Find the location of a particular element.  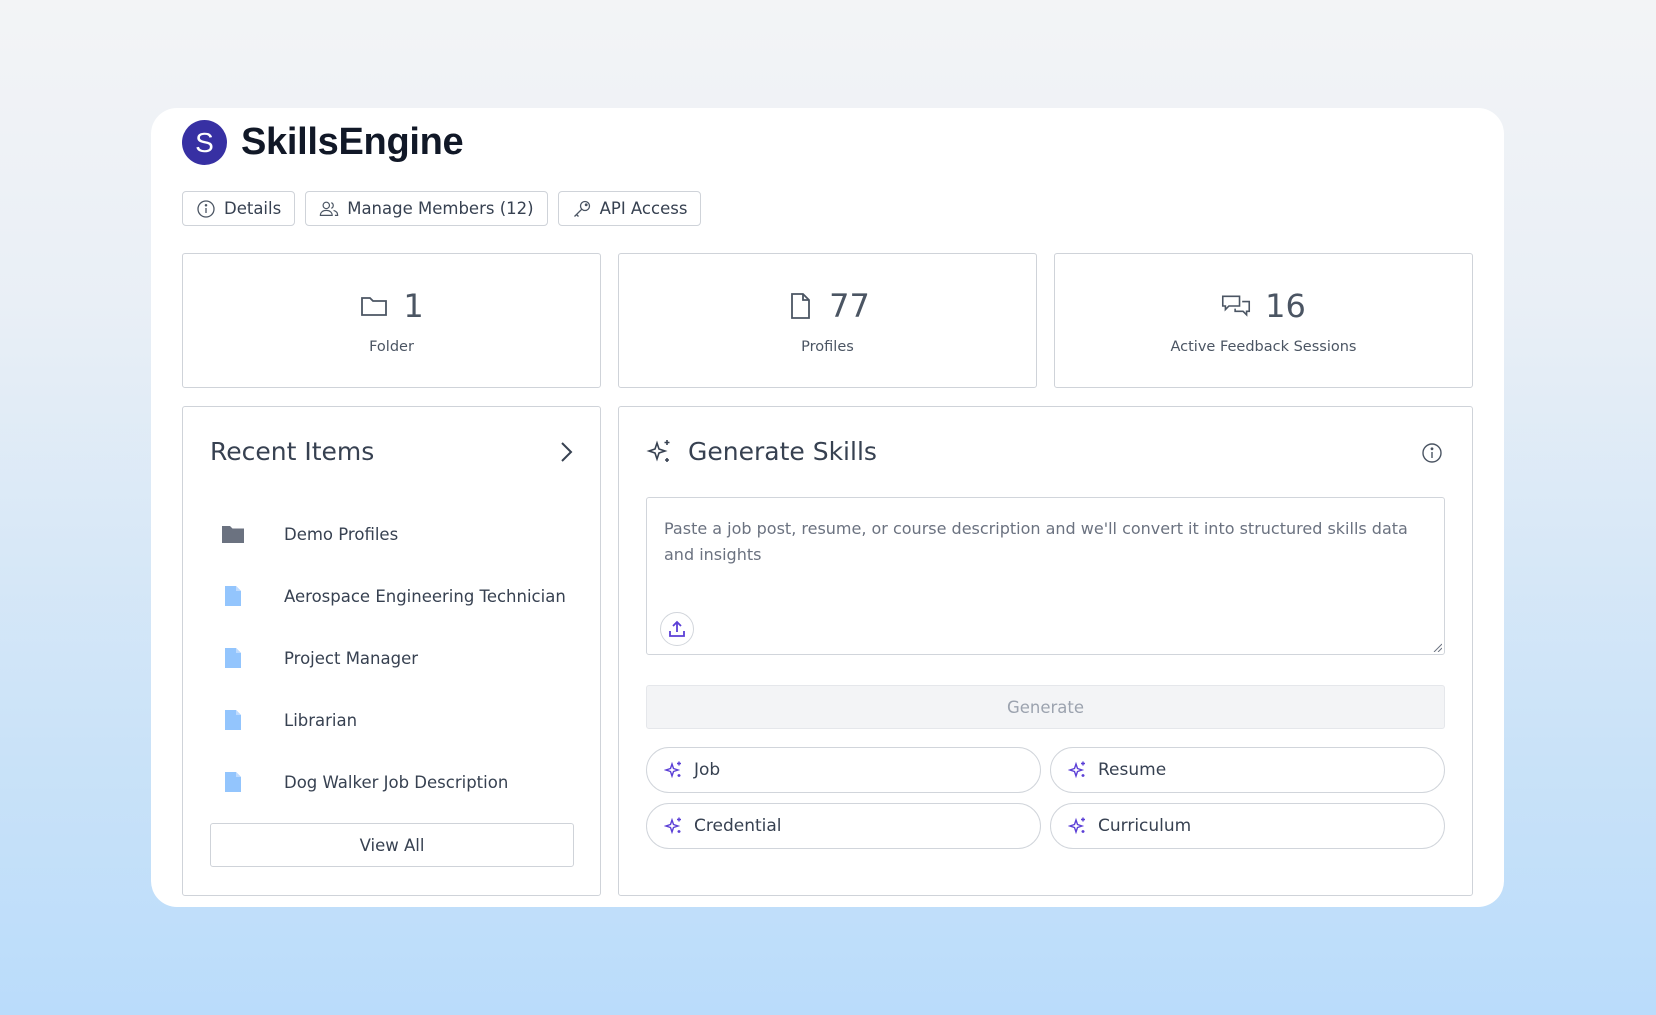

list-item: Aerospace Engineering Technician is located at coordinates (399, 596).